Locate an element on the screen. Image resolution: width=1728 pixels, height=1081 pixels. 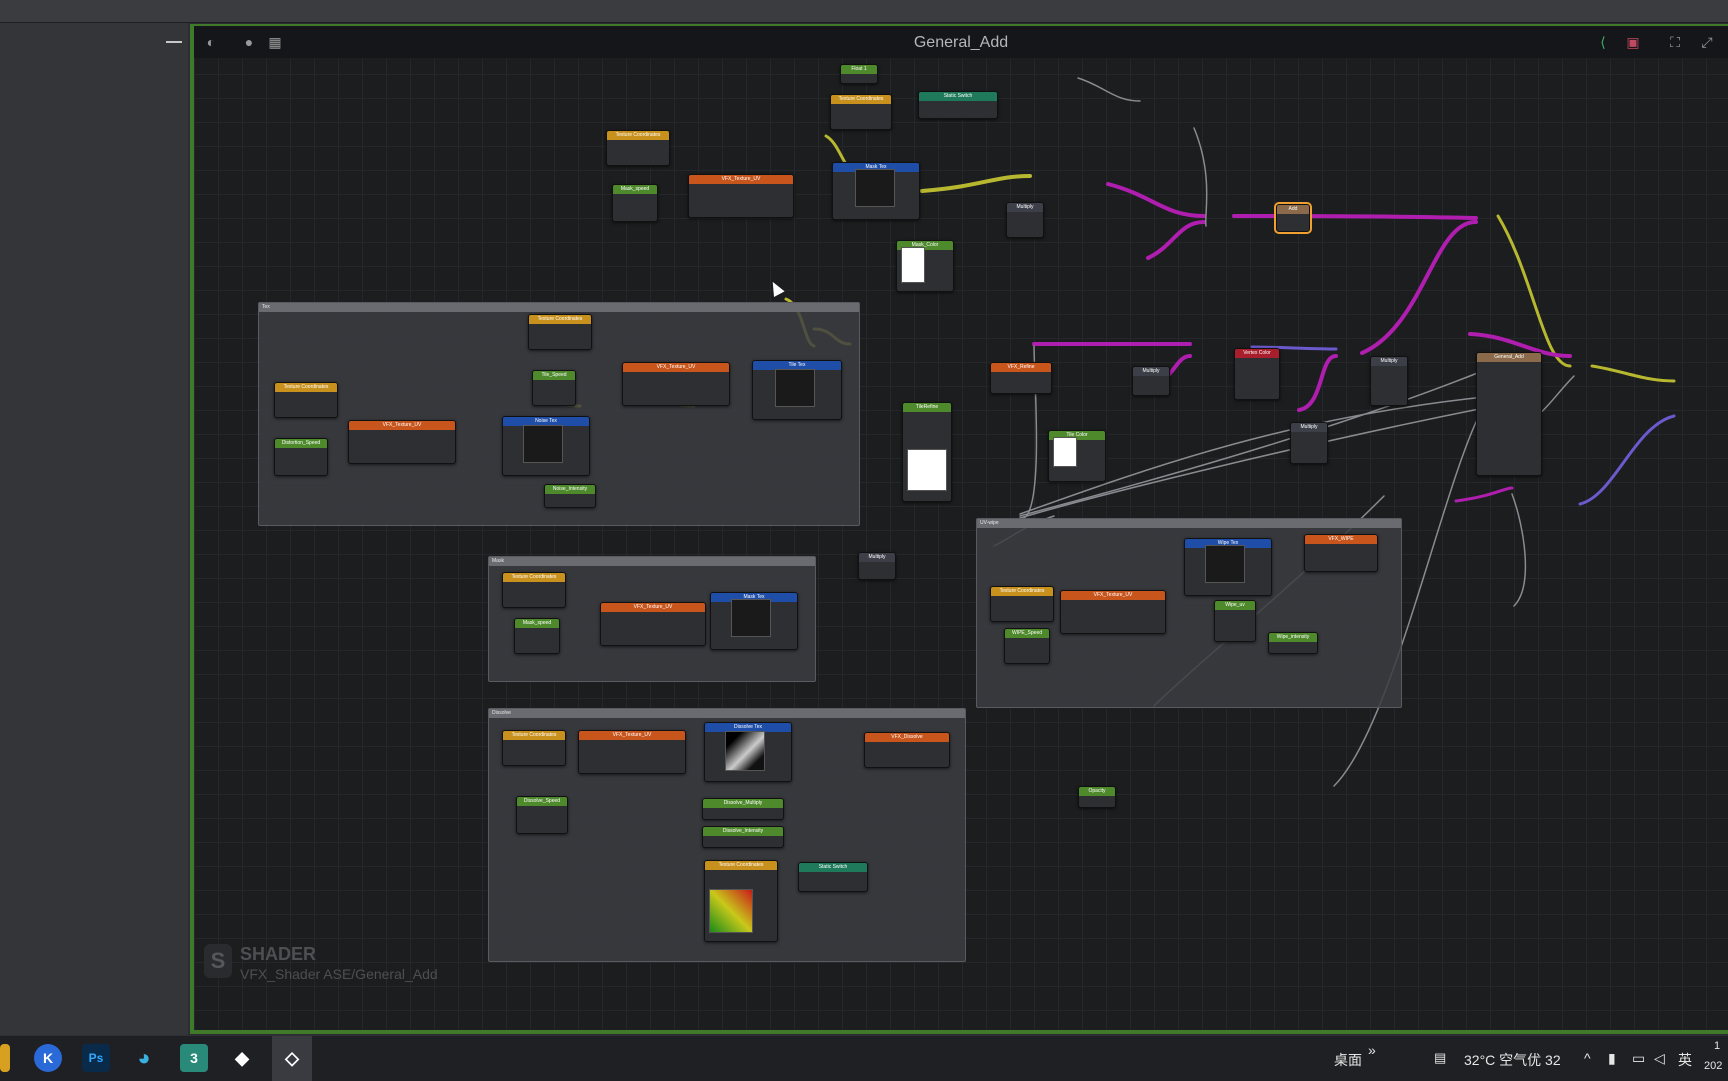
expand-icon: ⤢ is located at coordinates (1707, 42).